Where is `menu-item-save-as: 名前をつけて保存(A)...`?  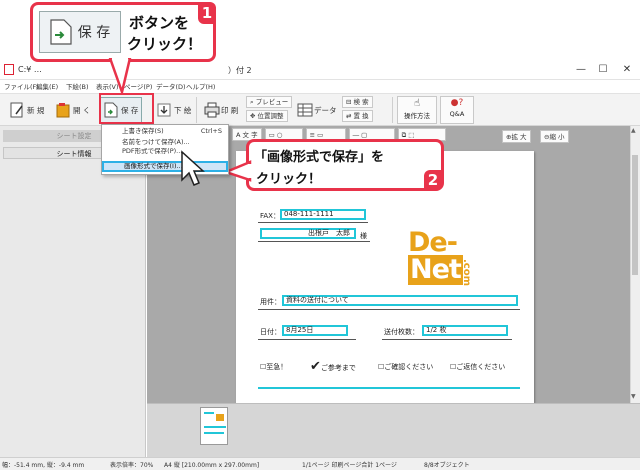
menu-item-save-as: 名前をつけて保存(A)... is located at coordinates (165, 142).